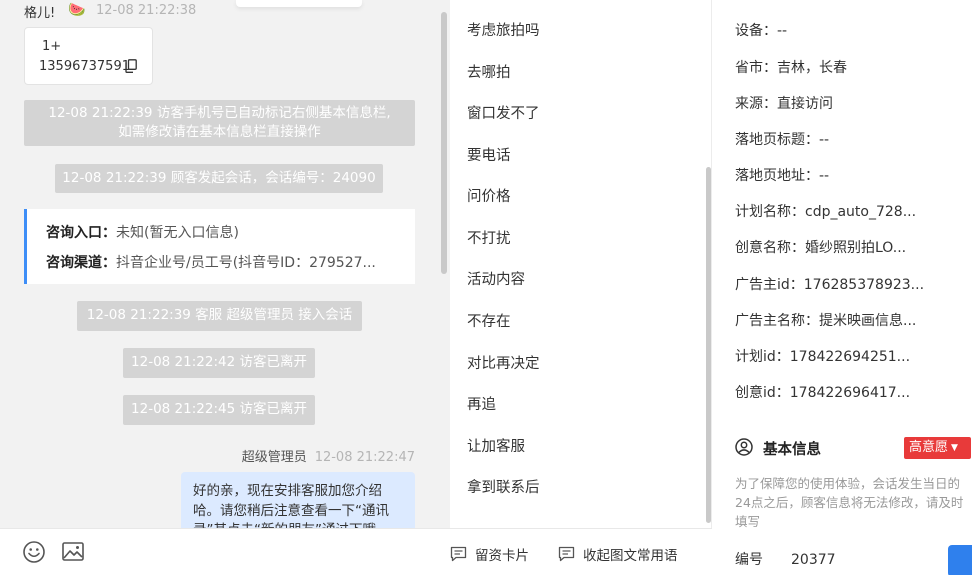 The width and height of the screenshot is (972, 575). Describe the element at coordinates (40, 13) in the screenshot. I see `visitor-name: 格儿!` at that location.